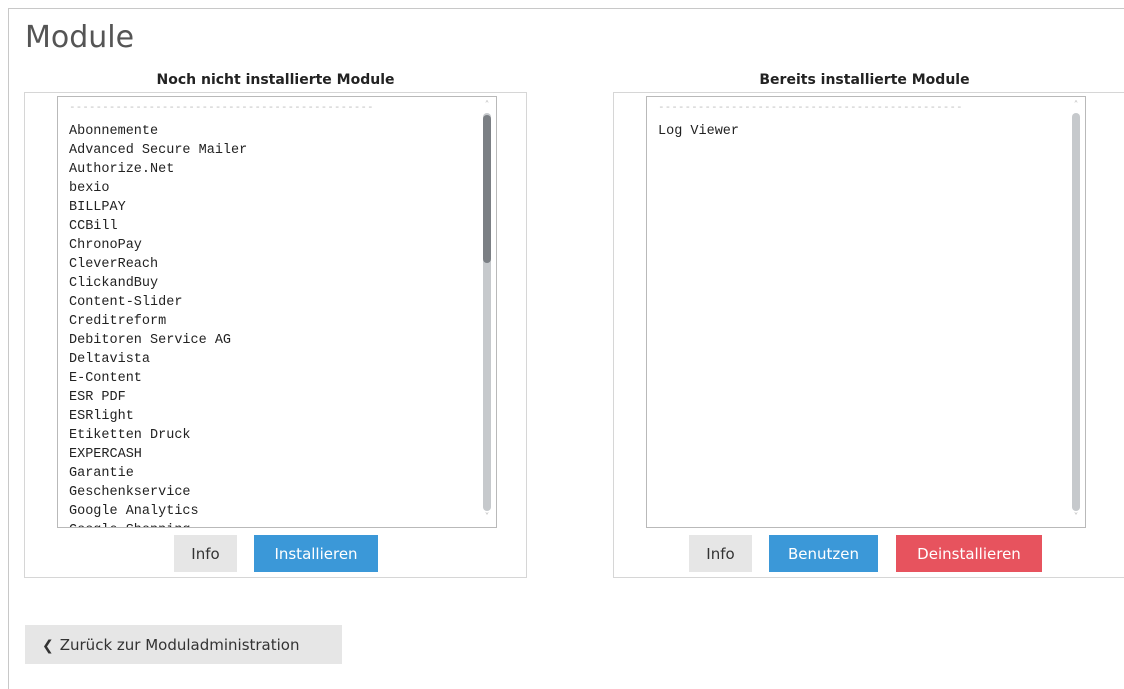  Describe the element at coordinates (268, 511) in the screenshot. I see `list-item: Google Analytics` at that location.